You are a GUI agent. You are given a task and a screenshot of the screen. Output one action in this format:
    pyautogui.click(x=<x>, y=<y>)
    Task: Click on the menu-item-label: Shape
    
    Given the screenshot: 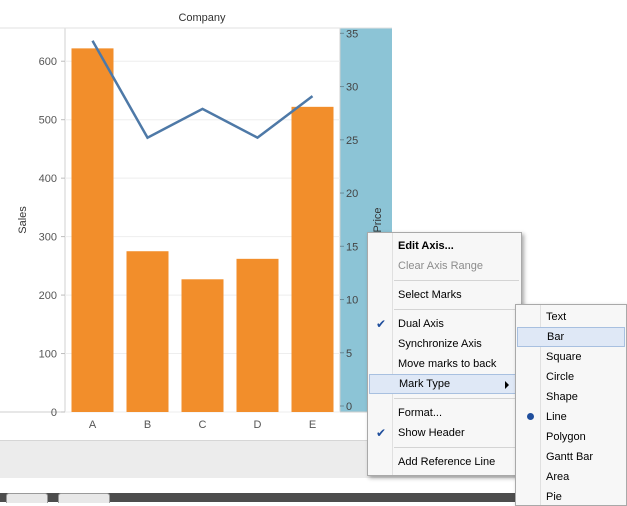 What is the action you would take?
    pyautogui.click(x=562, y=397)
    